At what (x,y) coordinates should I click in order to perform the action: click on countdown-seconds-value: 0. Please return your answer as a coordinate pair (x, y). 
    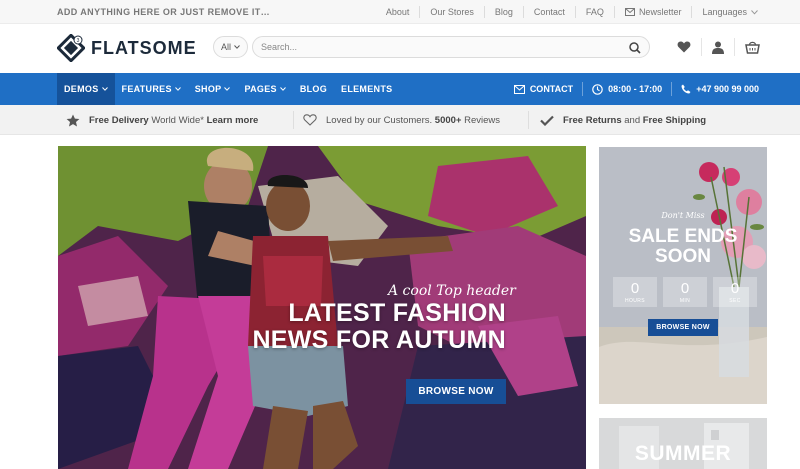
    Looking at the image, I should click on (735, 288).